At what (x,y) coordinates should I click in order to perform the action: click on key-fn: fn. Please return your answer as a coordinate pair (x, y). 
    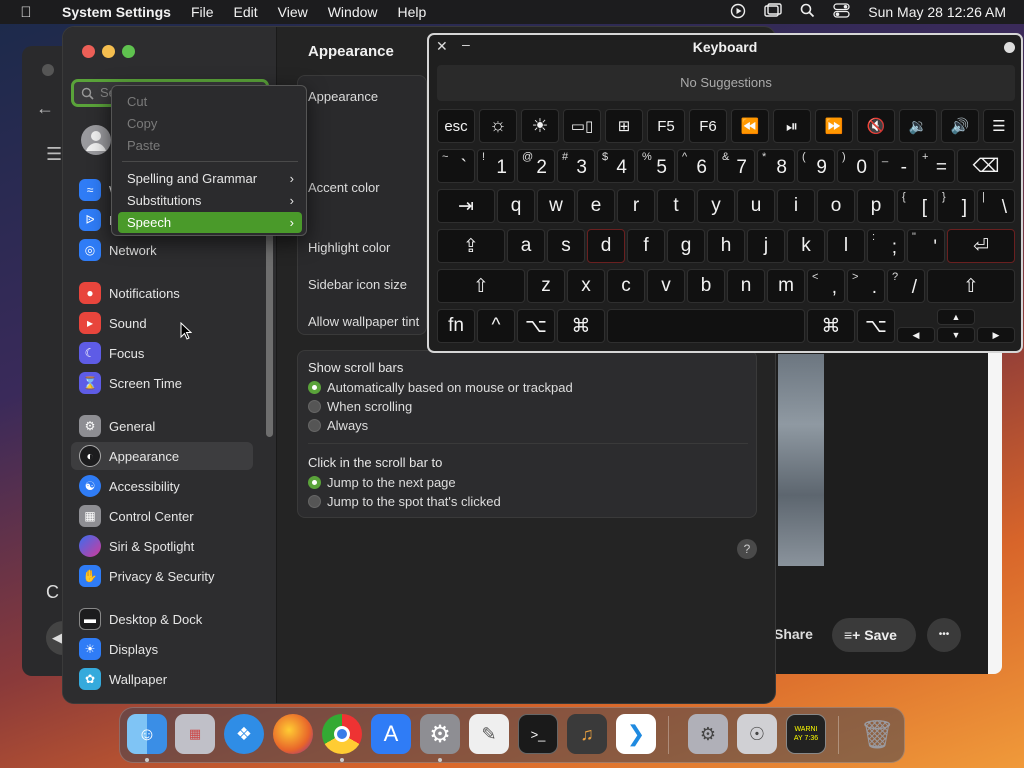
    Looking at the image, I should click on (456, 326).